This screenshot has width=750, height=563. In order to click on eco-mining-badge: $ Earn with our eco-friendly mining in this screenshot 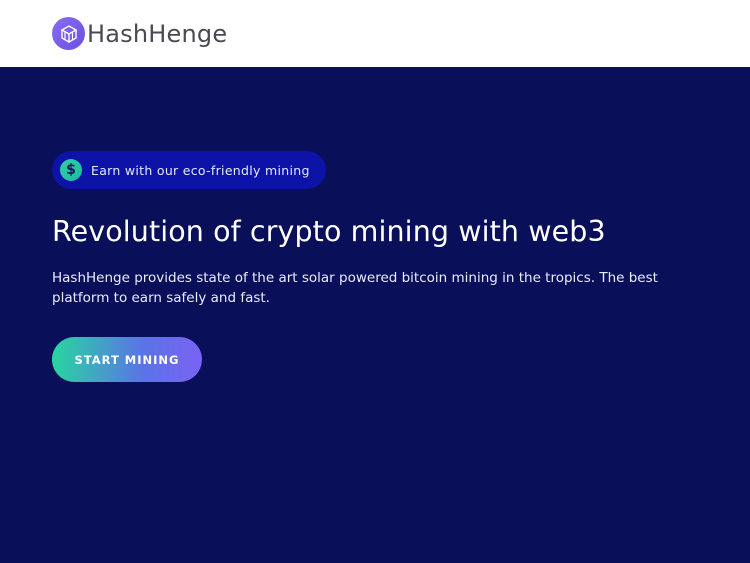, I will do `click(189, 170)`.